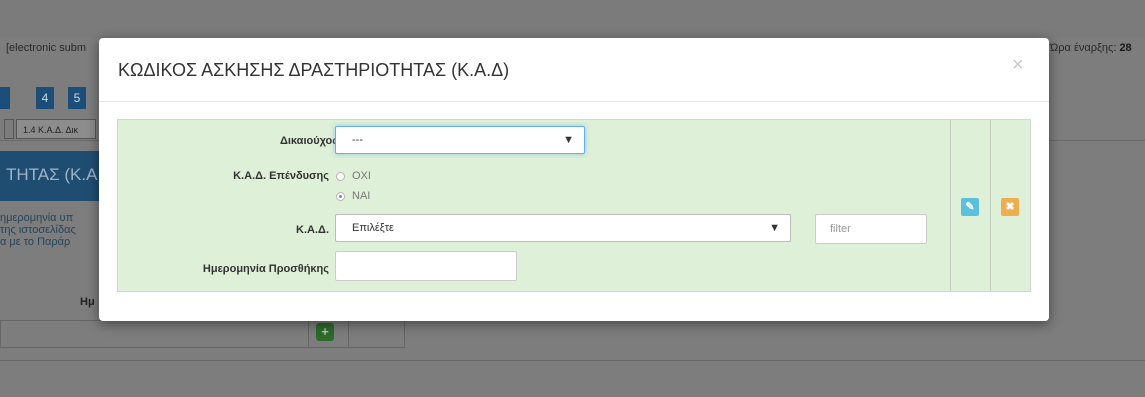 This screenshot has width=1145, height=397. What do you see at coordinates (308, 141) in the screenshot?
I see `beneficiary-label: Δικαιούχος` at bounding box center [308, 141].